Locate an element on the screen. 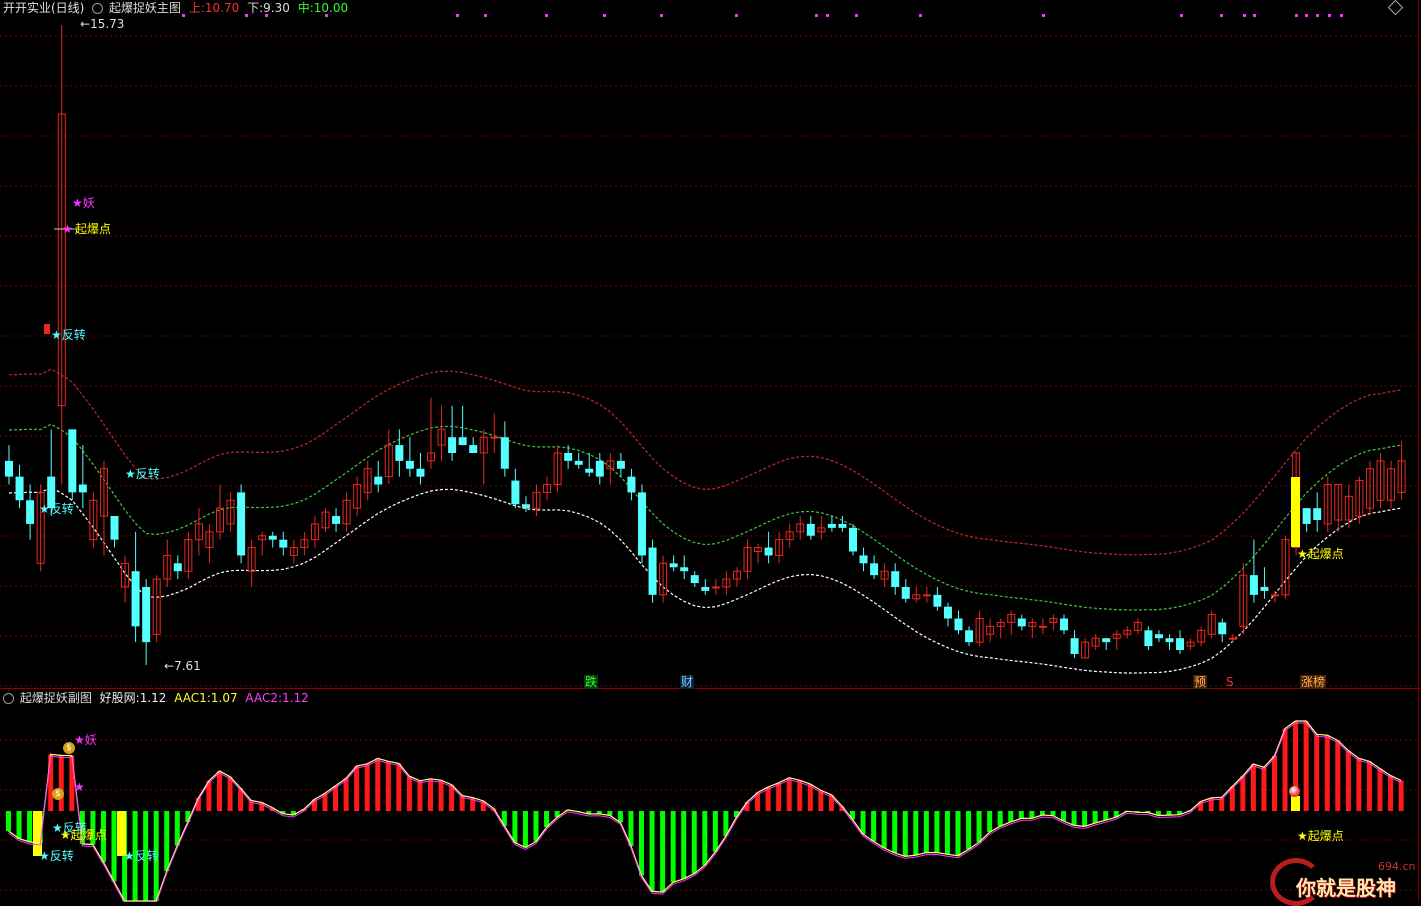 This screenshot has width=1421, height=906. pane-divider is located at coordinates (710, 688).